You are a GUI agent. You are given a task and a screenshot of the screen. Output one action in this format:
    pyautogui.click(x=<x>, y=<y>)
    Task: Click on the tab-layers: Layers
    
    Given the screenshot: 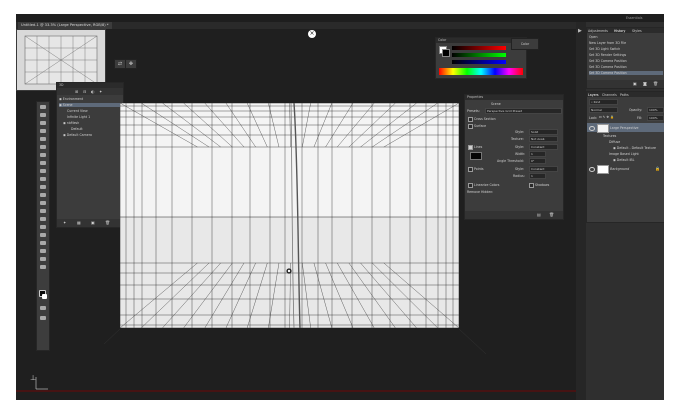 What is the action you would take?
    pyautogui.click(x=593, y=95)
    